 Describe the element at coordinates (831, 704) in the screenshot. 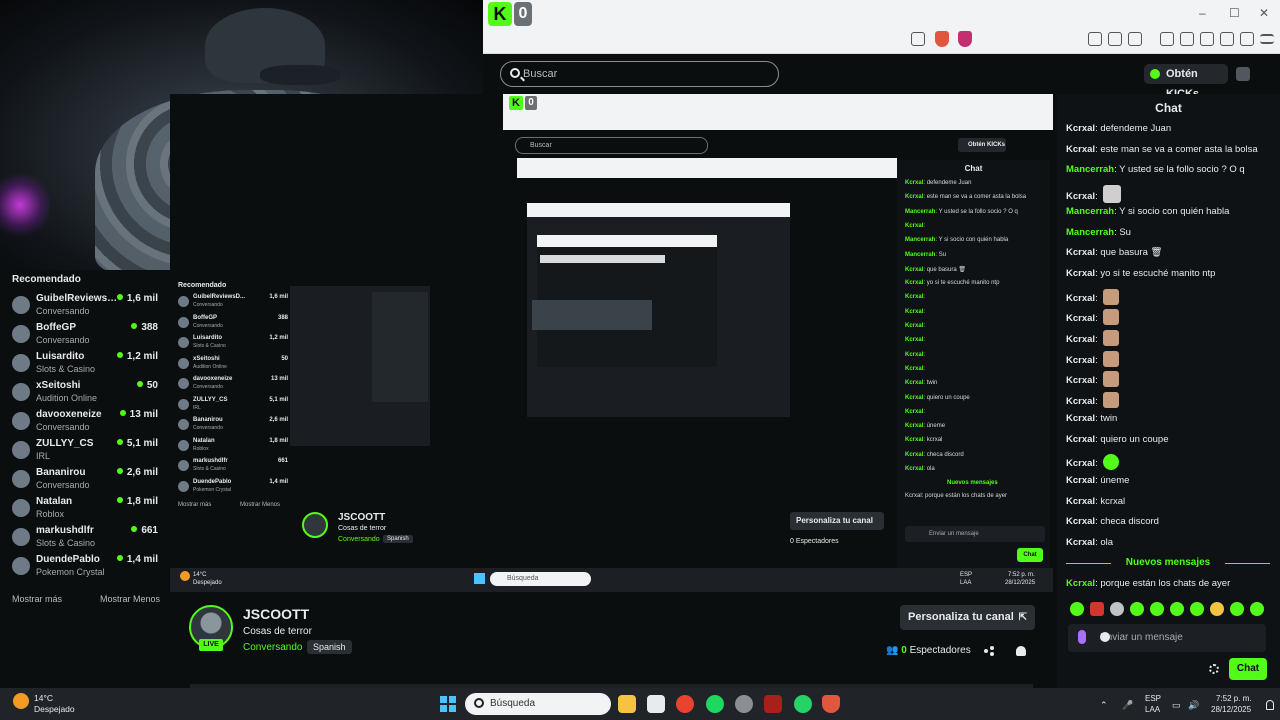

I see `brave-browser-icon` at that location.